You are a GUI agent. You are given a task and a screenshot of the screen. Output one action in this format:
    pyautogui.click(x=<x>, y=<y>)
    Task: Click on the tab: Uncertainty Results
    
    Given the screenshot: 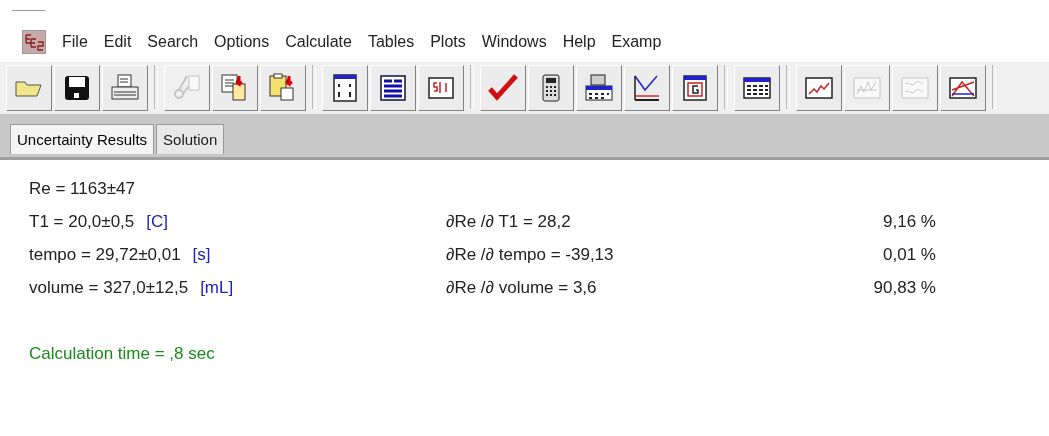 What is the action you would take?
    pyautogui.click(x=82, y=139)
    